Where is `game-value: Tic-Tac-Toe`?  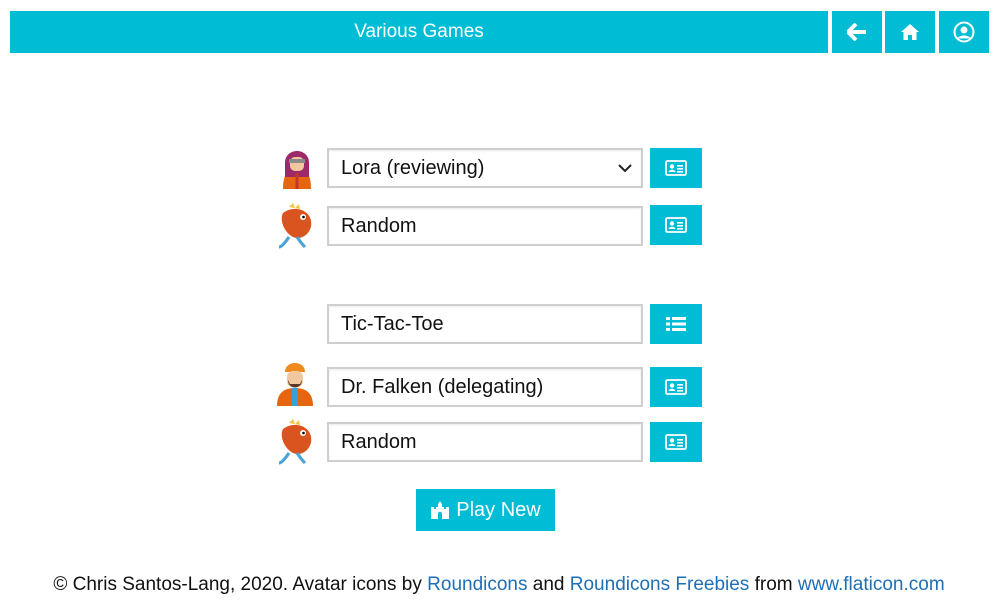
game-value: Tic-Tac-Toe is located at coordinates (392, 323).